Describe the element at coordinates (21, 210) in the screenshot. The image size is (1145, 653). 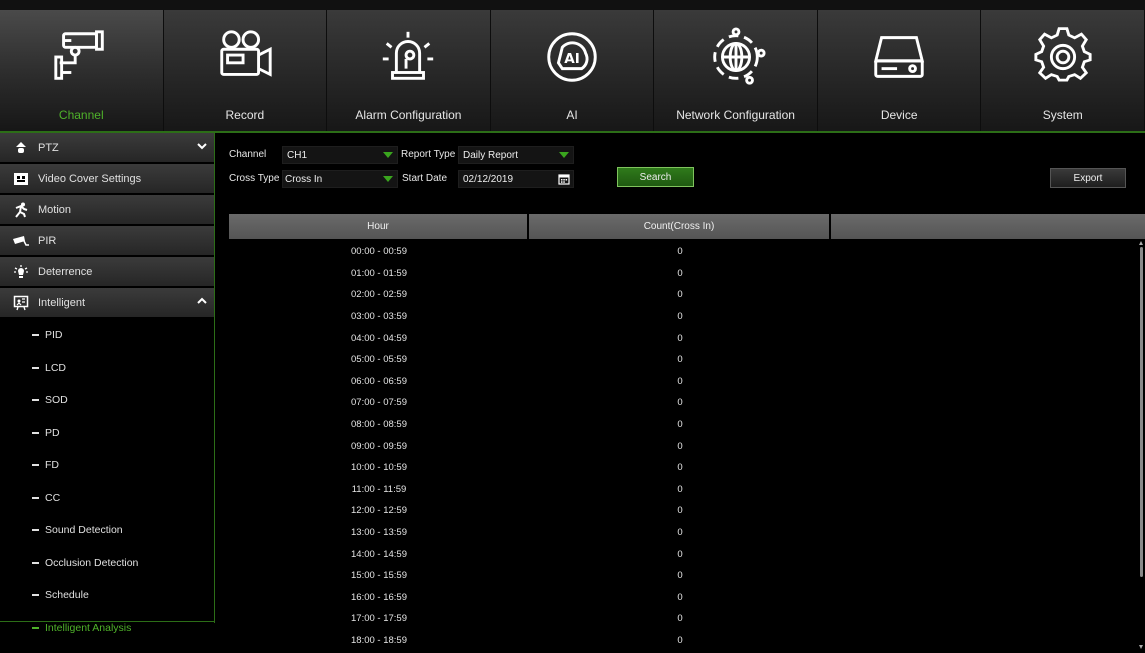
I see `running-person-icon` at that location.